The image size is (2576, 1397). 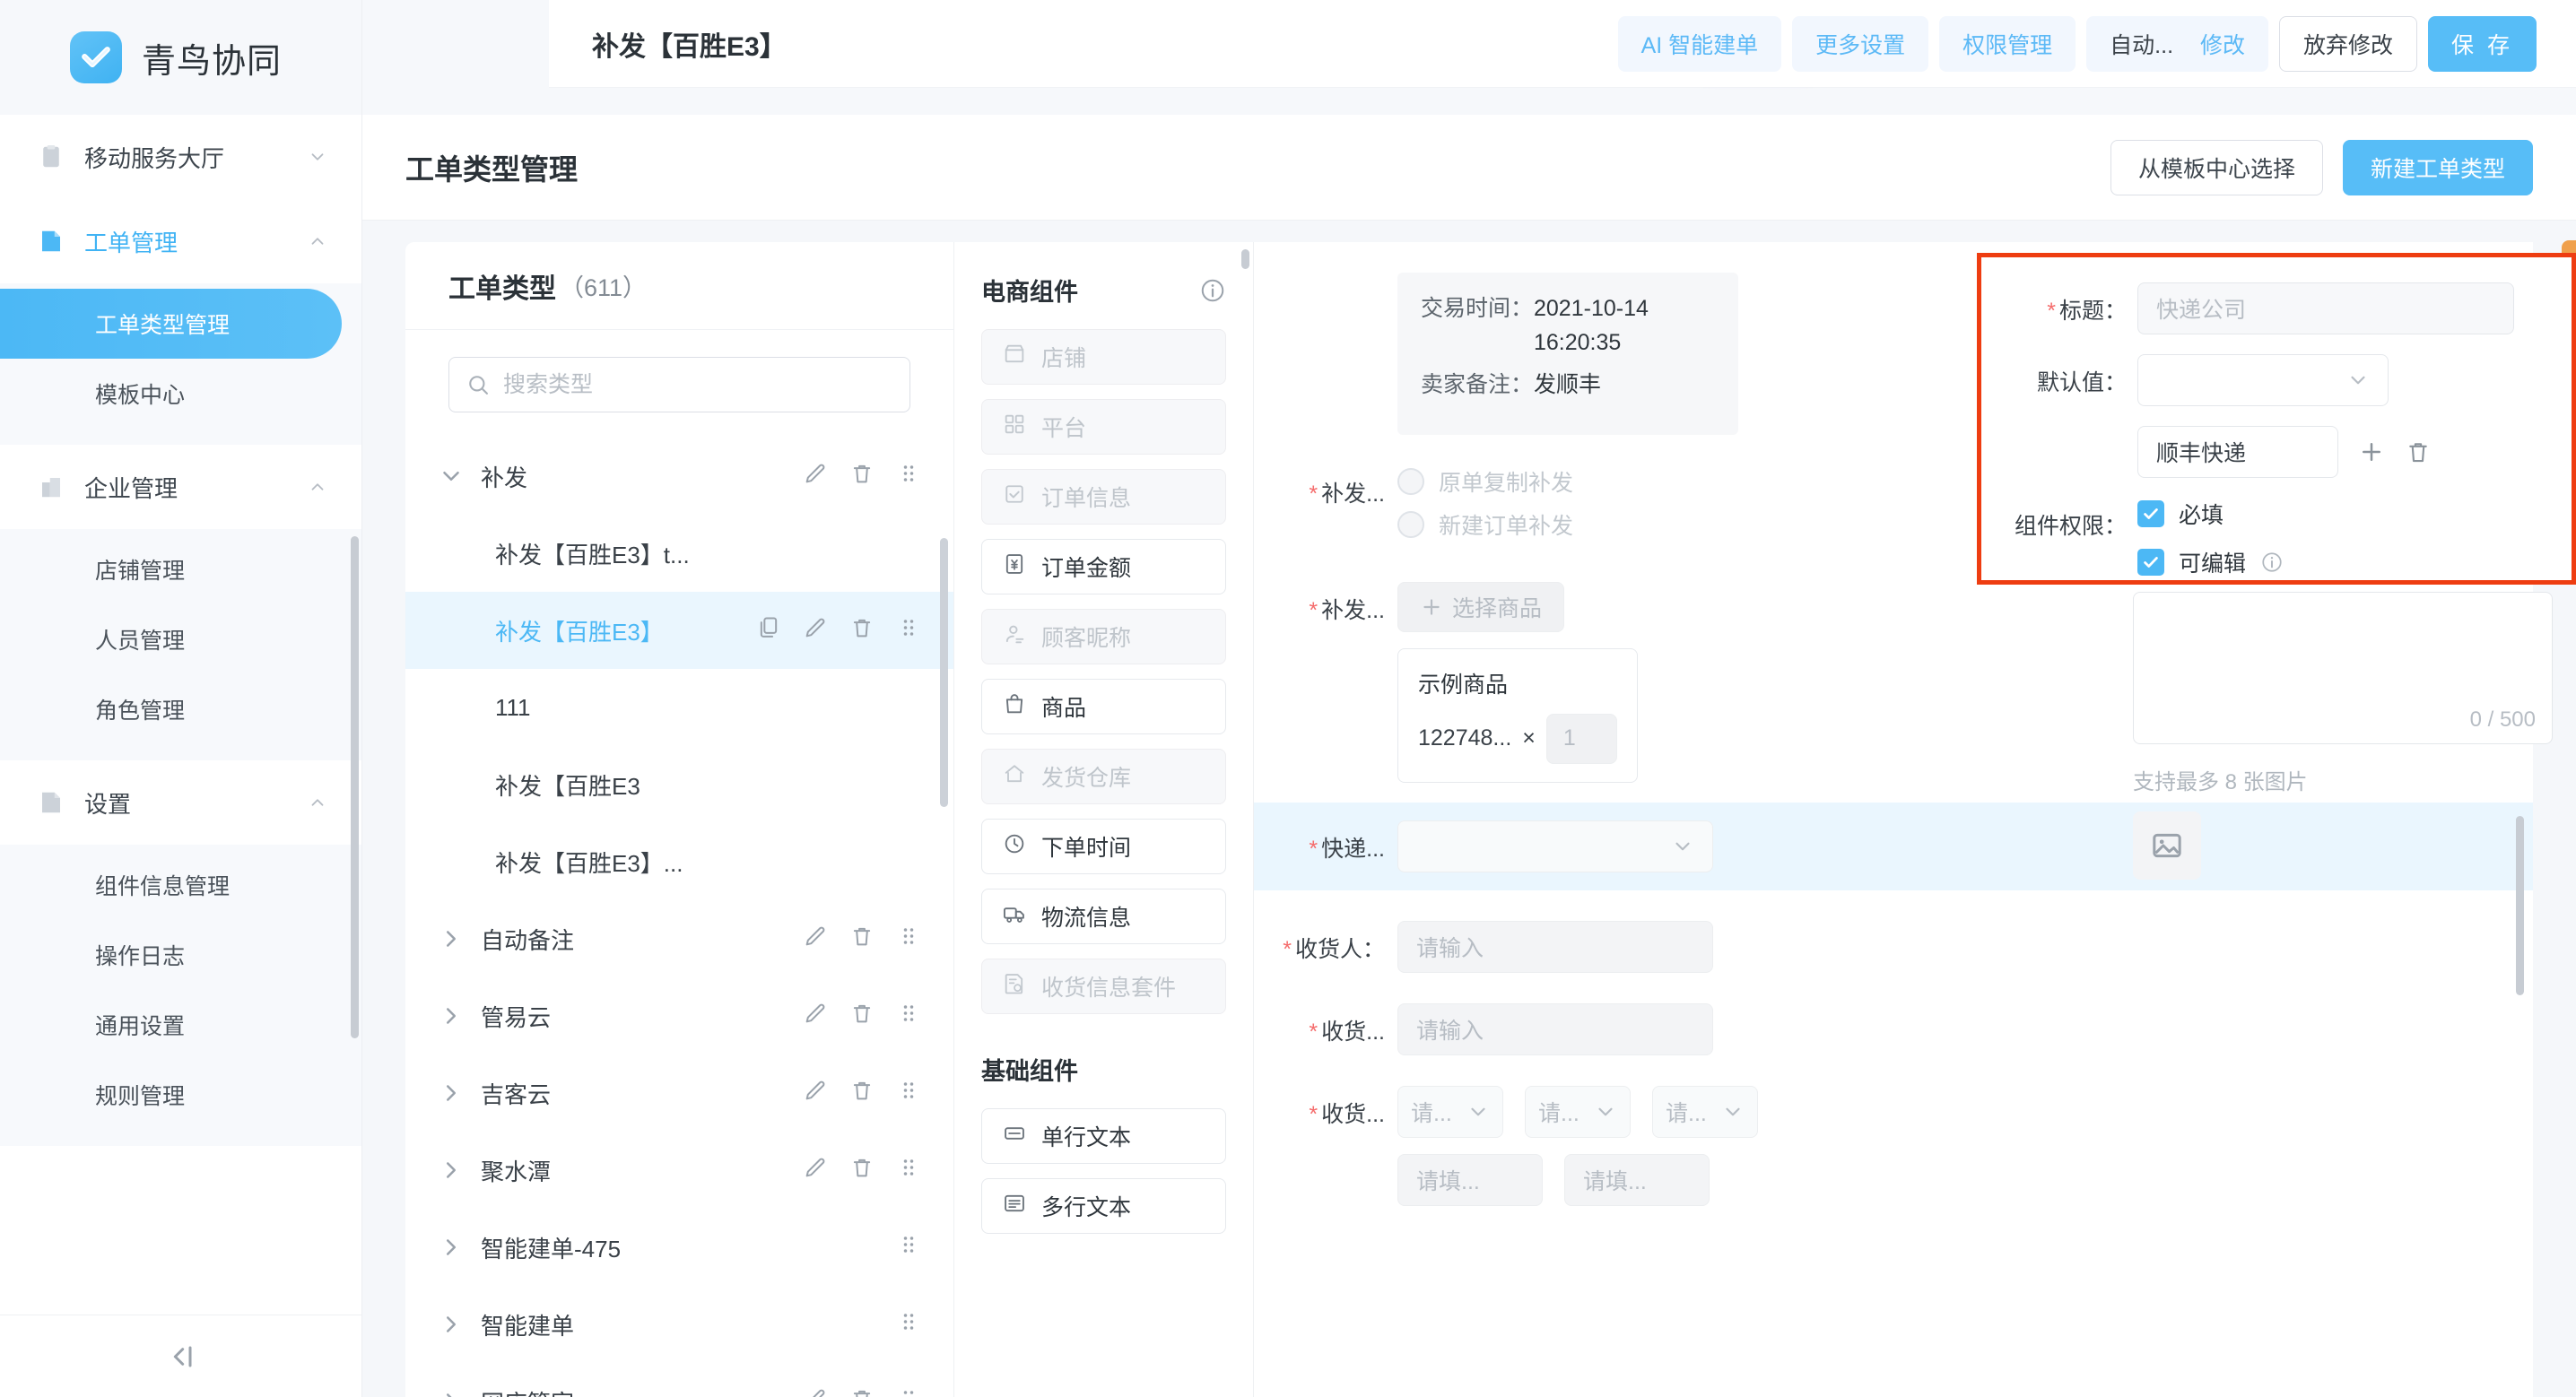 I want to click on sidebar-item-staff-mgmt: 人员管理, so click(x=171, y=639).